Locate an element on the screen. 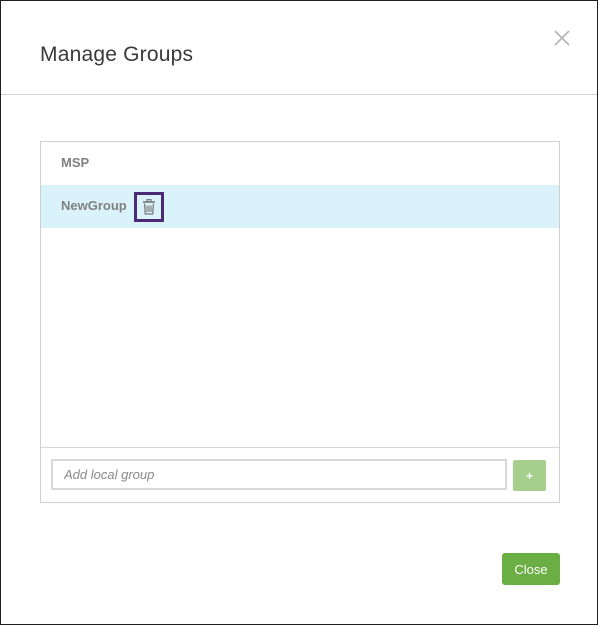  close-button: Close is located at coordinates (531, 569).